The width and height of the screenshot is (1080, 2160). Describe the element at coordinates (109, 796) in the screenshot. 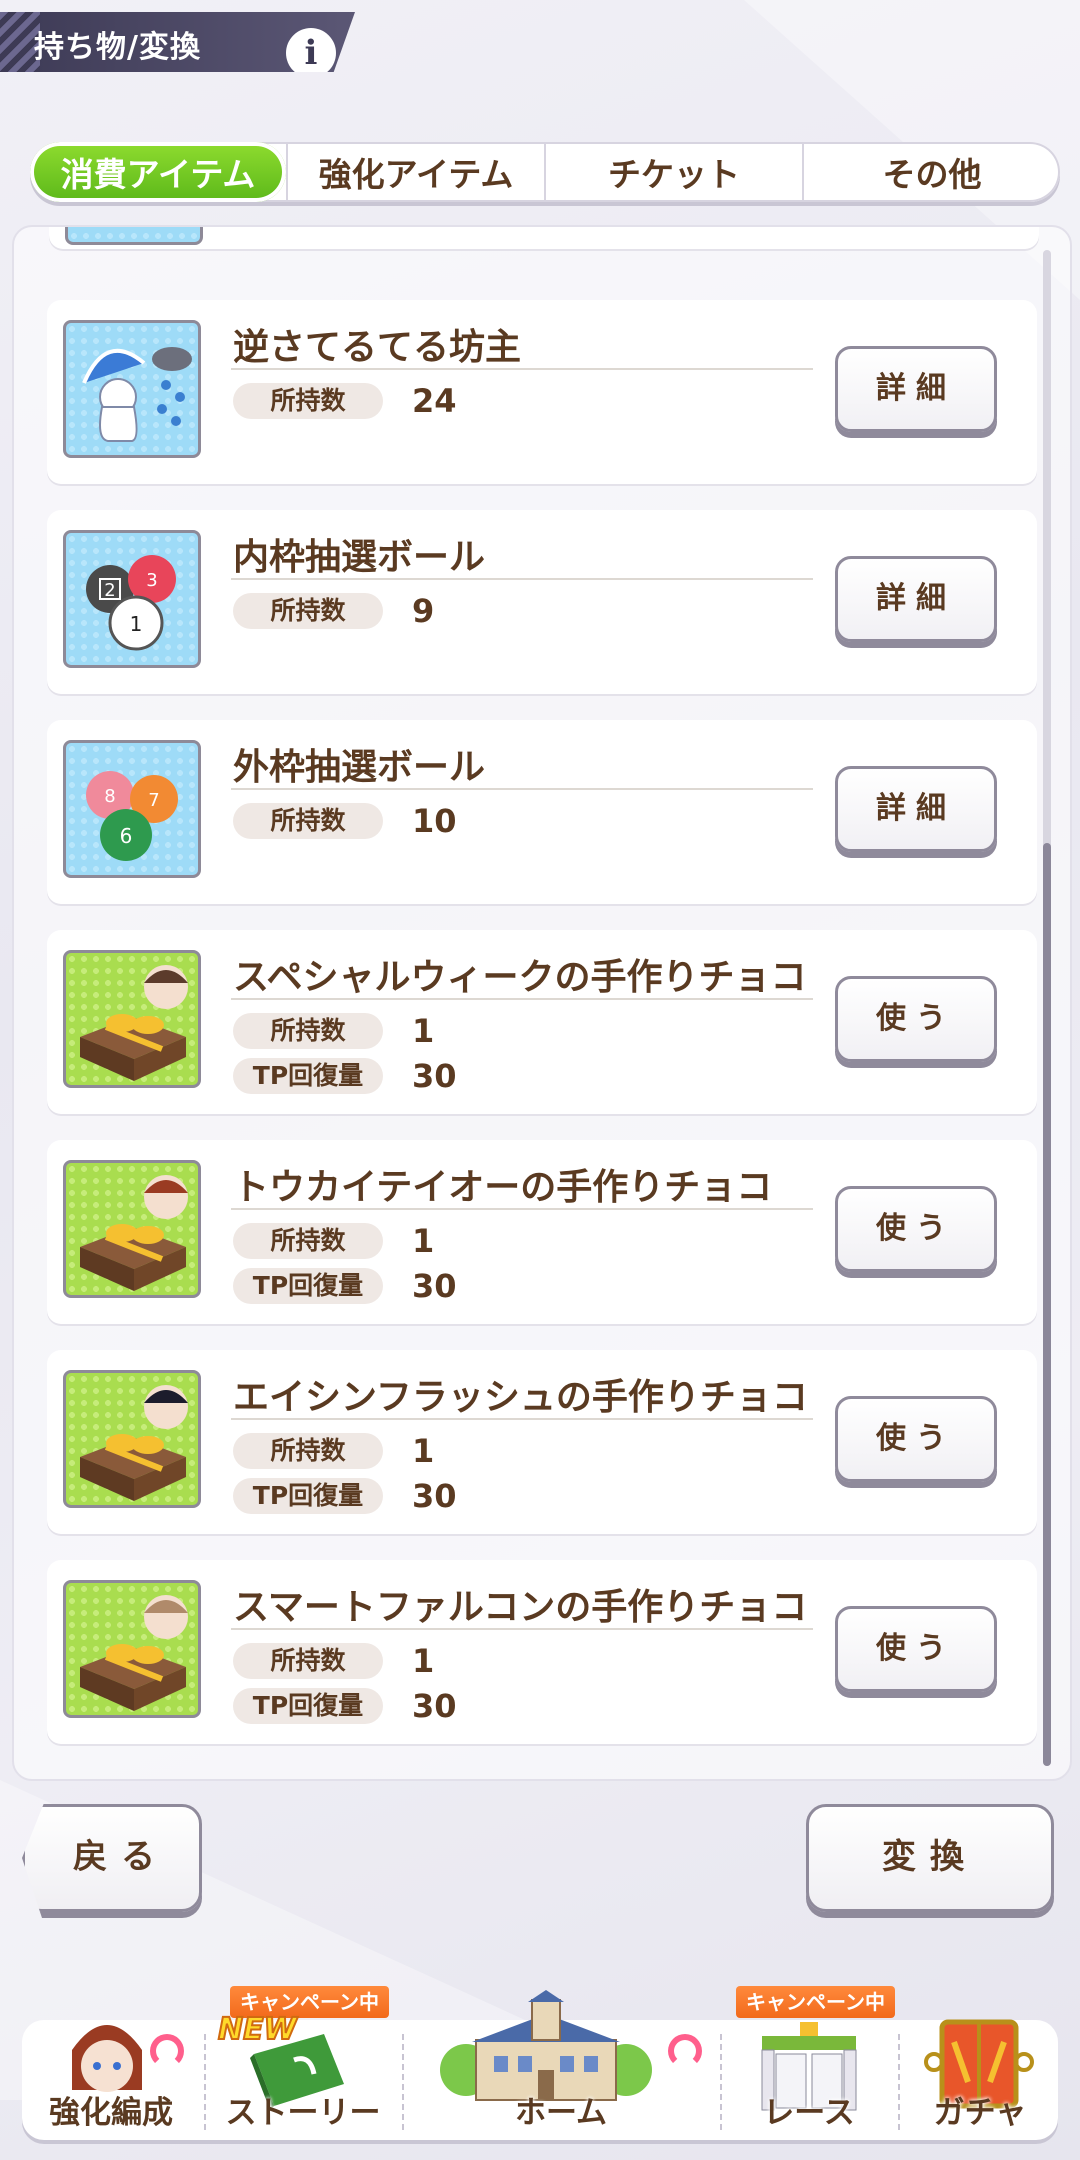

I see `svg-text: 8` at that location.